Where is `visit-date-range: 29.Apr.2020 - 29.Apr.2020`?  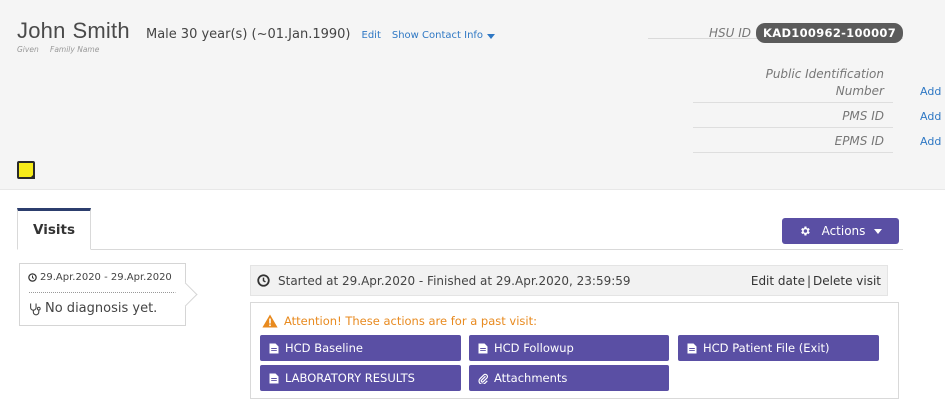 visit-date-range: 29.Apr.2020 - 29.Apr.2020 is located at coordinates (106, 277).